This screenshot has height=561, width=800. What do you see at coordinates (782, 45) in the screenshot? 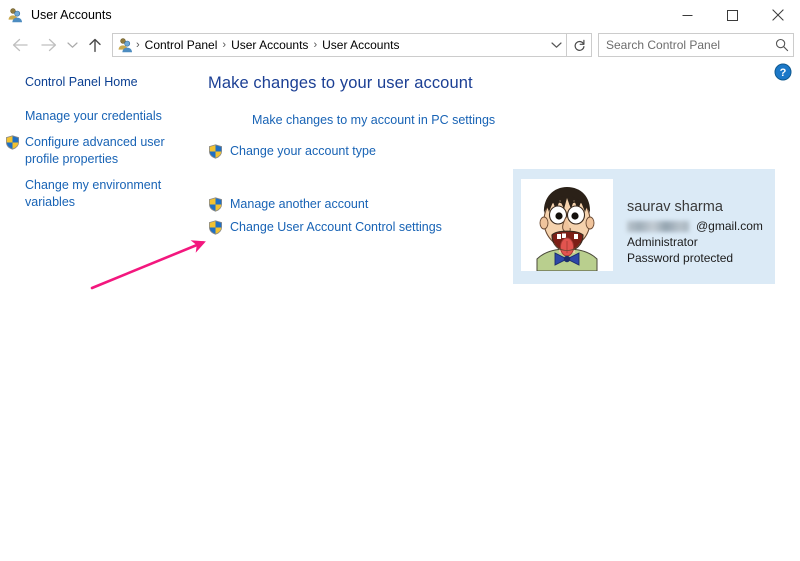
I see `search-icon` at bounding box center [782, 45].